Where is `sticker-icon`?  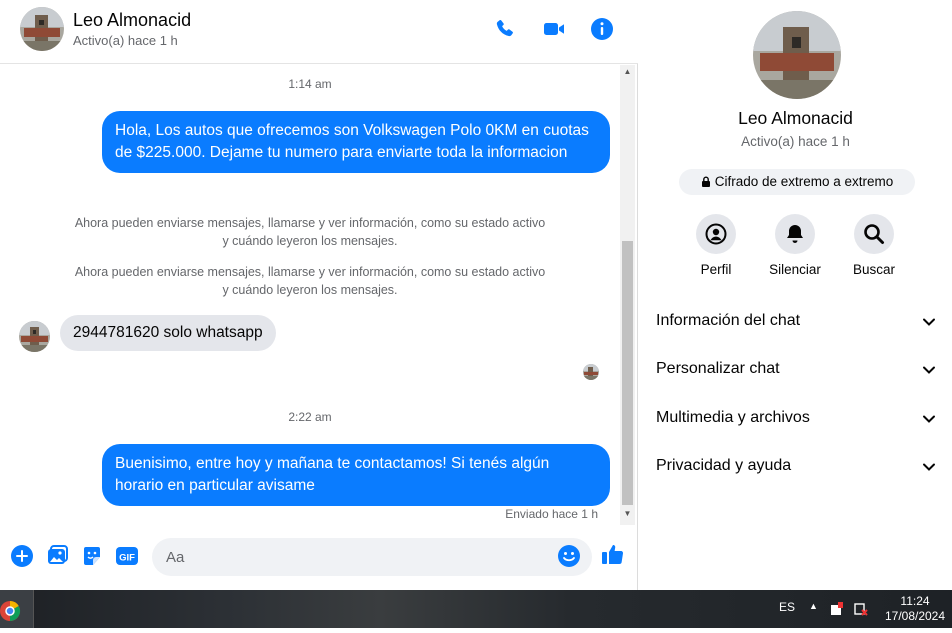 sticker-icon is located at coordinates (92, 556).